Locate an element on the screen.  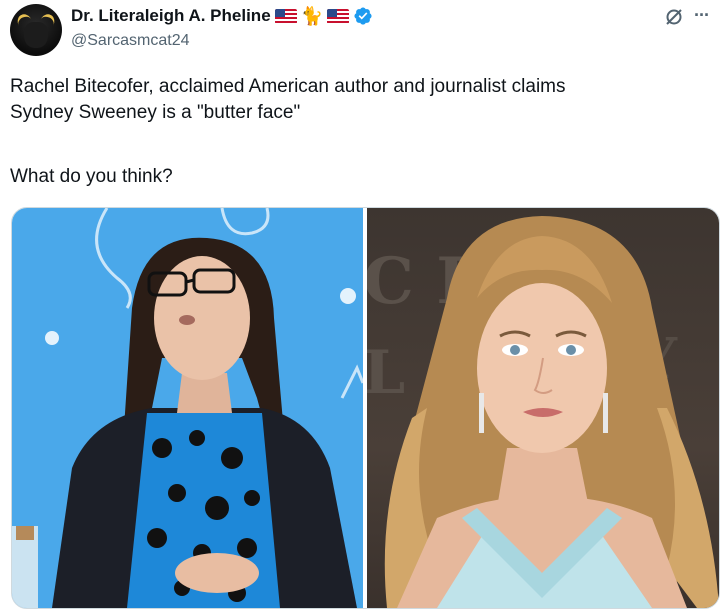
avatar is located at coordinates (36, 30).